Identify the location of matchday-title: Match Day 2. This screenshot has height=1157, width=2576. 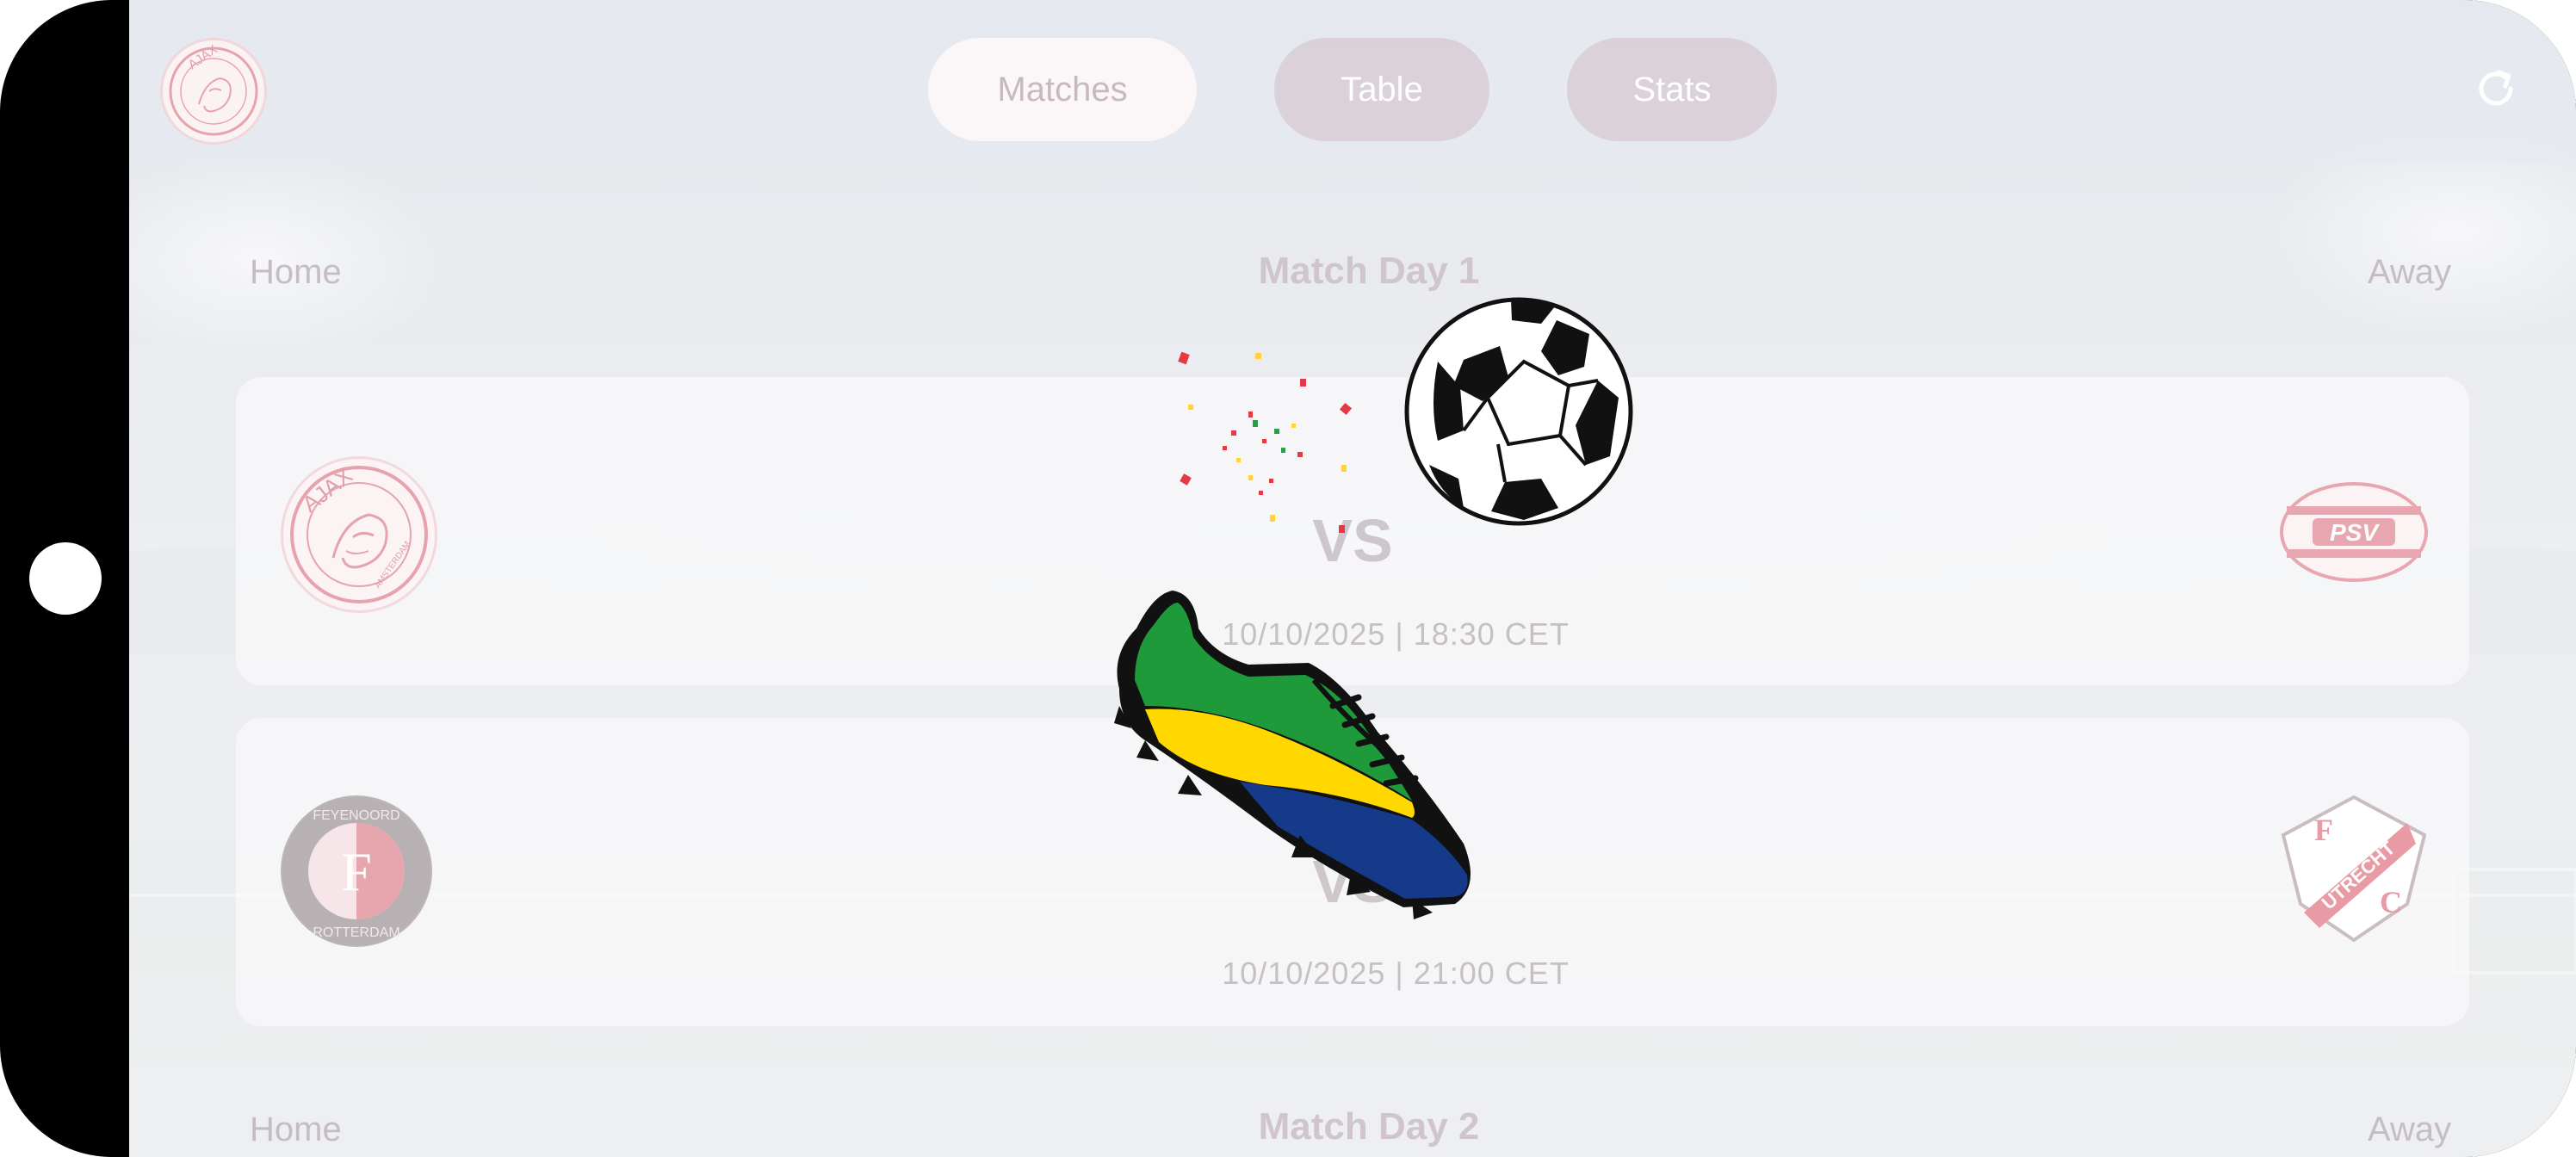
(1369, 1127).